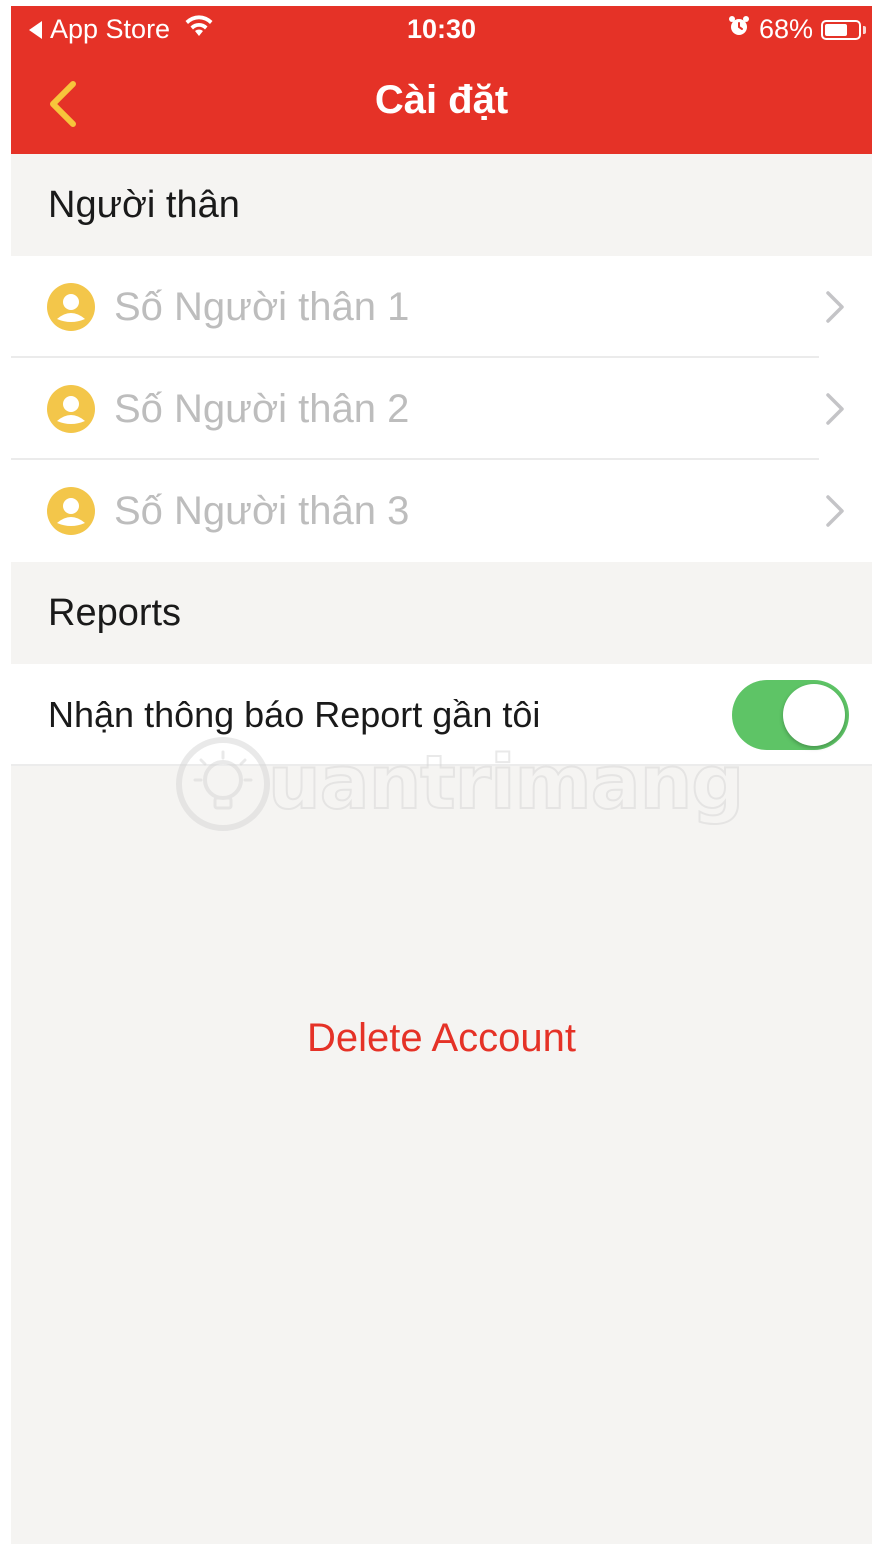 This screenshot has width=872, height=1544. I want to click on relative-row-2: Số Người thân 2, so click(441, 409).